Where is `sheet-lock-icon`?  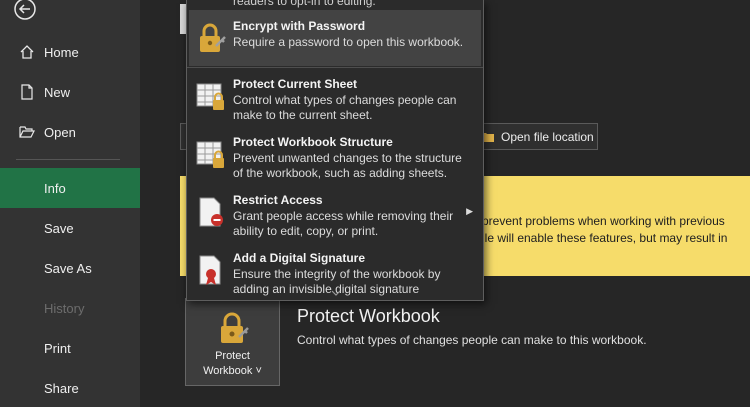 sheet-lock-icon is located at coordinates (210, 96).